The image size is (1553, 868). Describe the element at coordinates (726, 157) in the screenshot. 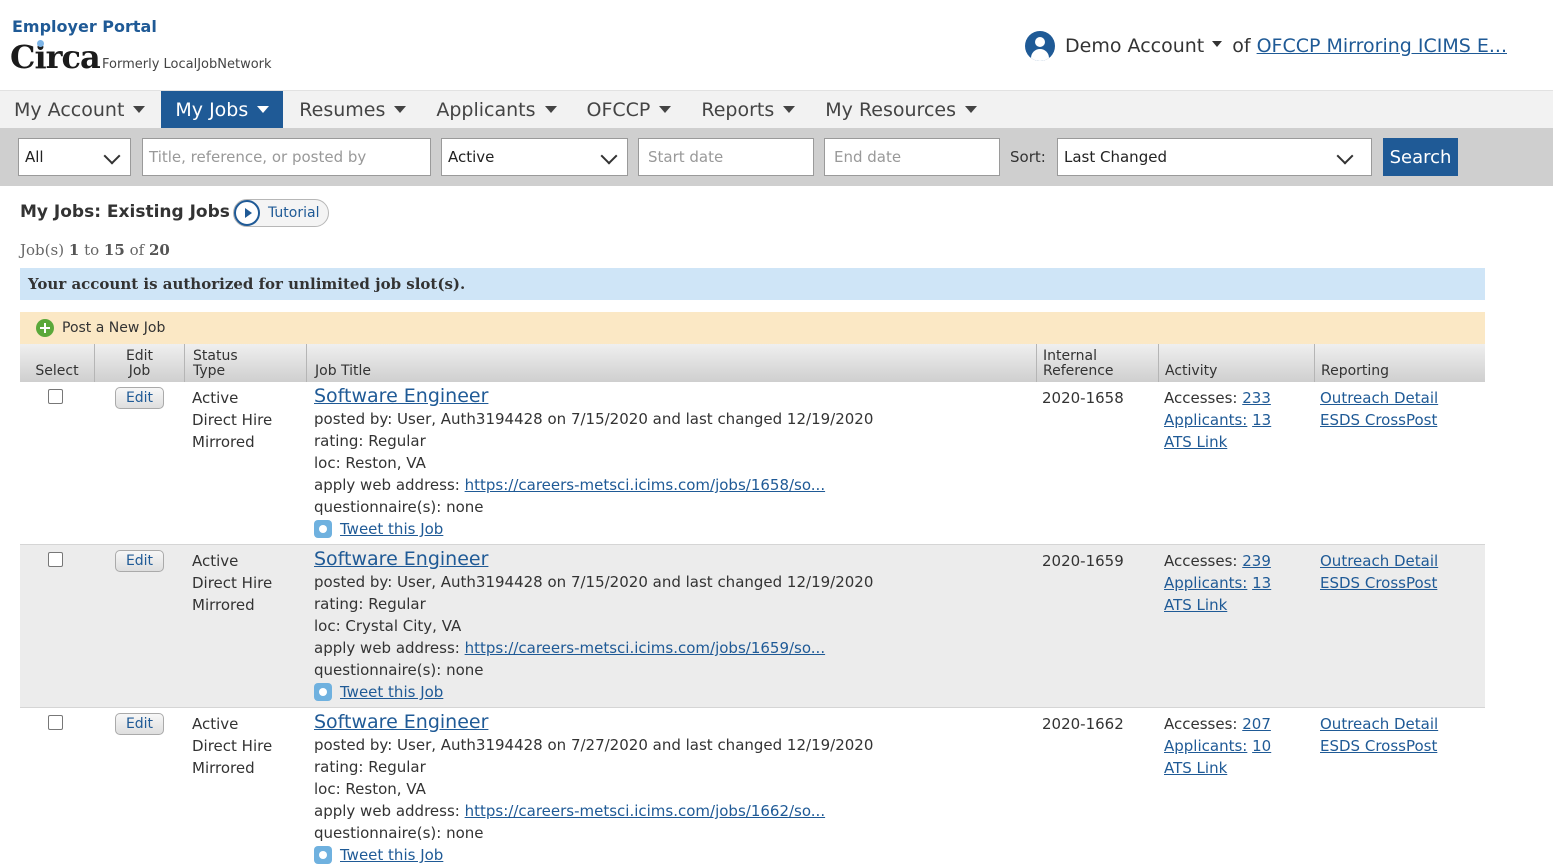

I see `start-date-input: Start date` at that location.